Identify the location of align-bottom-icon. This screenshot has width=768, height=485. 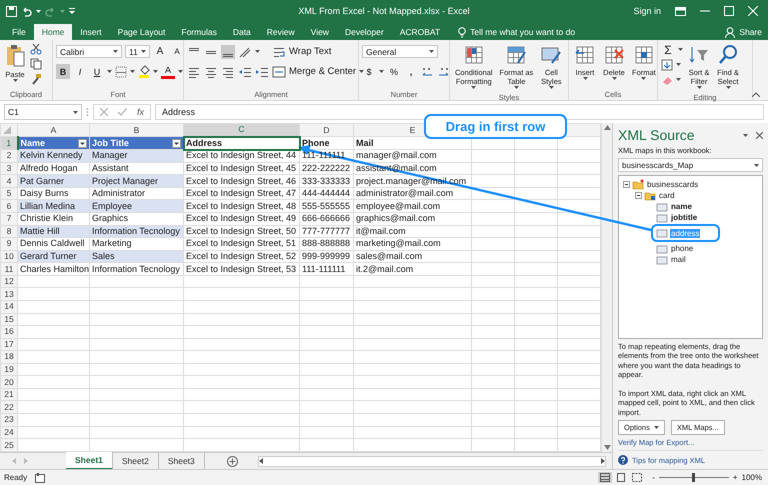
(228, 51).